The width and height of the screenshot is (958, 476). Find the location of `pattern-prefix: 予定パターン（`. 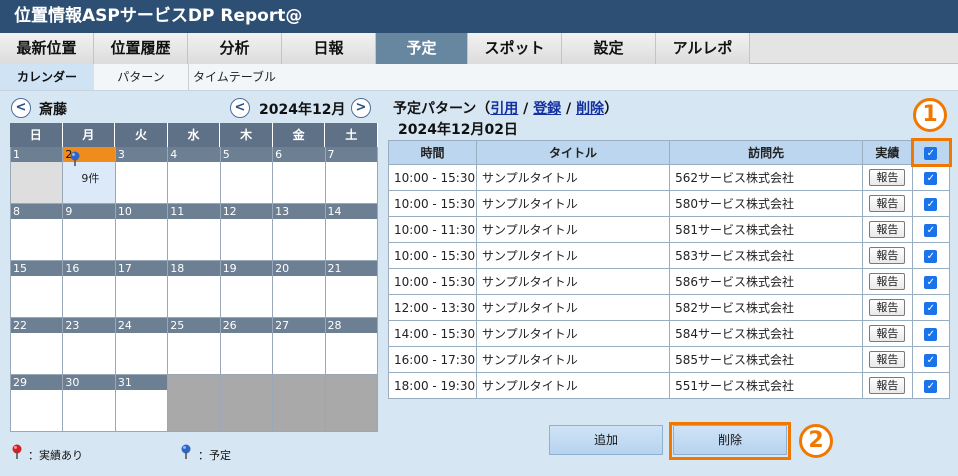

pattern-prefix: 予定パターン（ is located at coordinates (442, 109).